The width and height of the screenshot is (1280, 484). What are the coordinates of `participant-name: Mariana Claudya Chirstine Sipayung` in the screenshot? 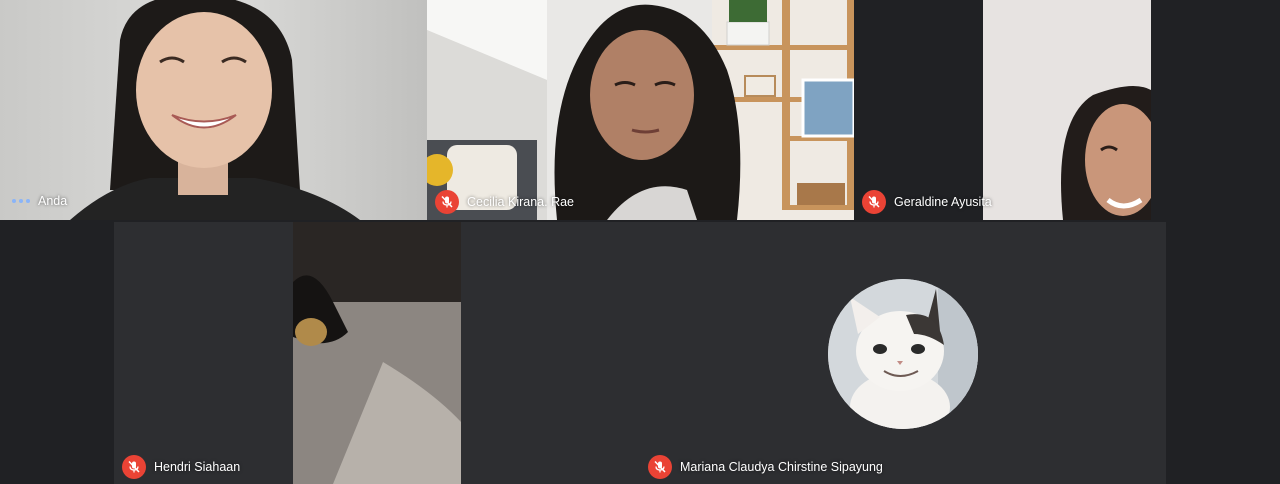 It's located at (781, 467).